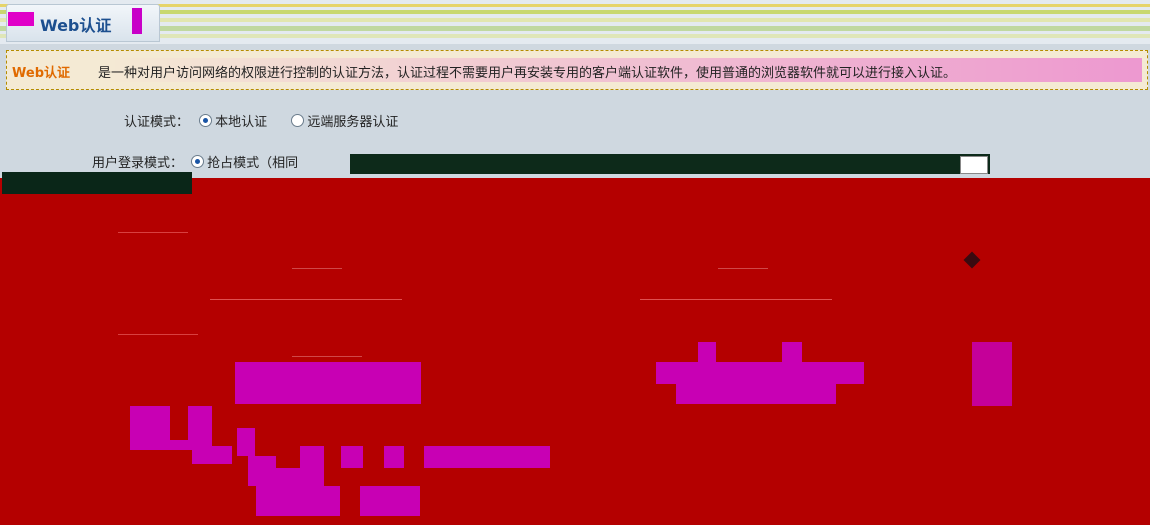 This screenshot has width=1150, height=525. I want to click on login-mode-row: 用户登录模式： 抢占模式（相同, so click(195, 161).